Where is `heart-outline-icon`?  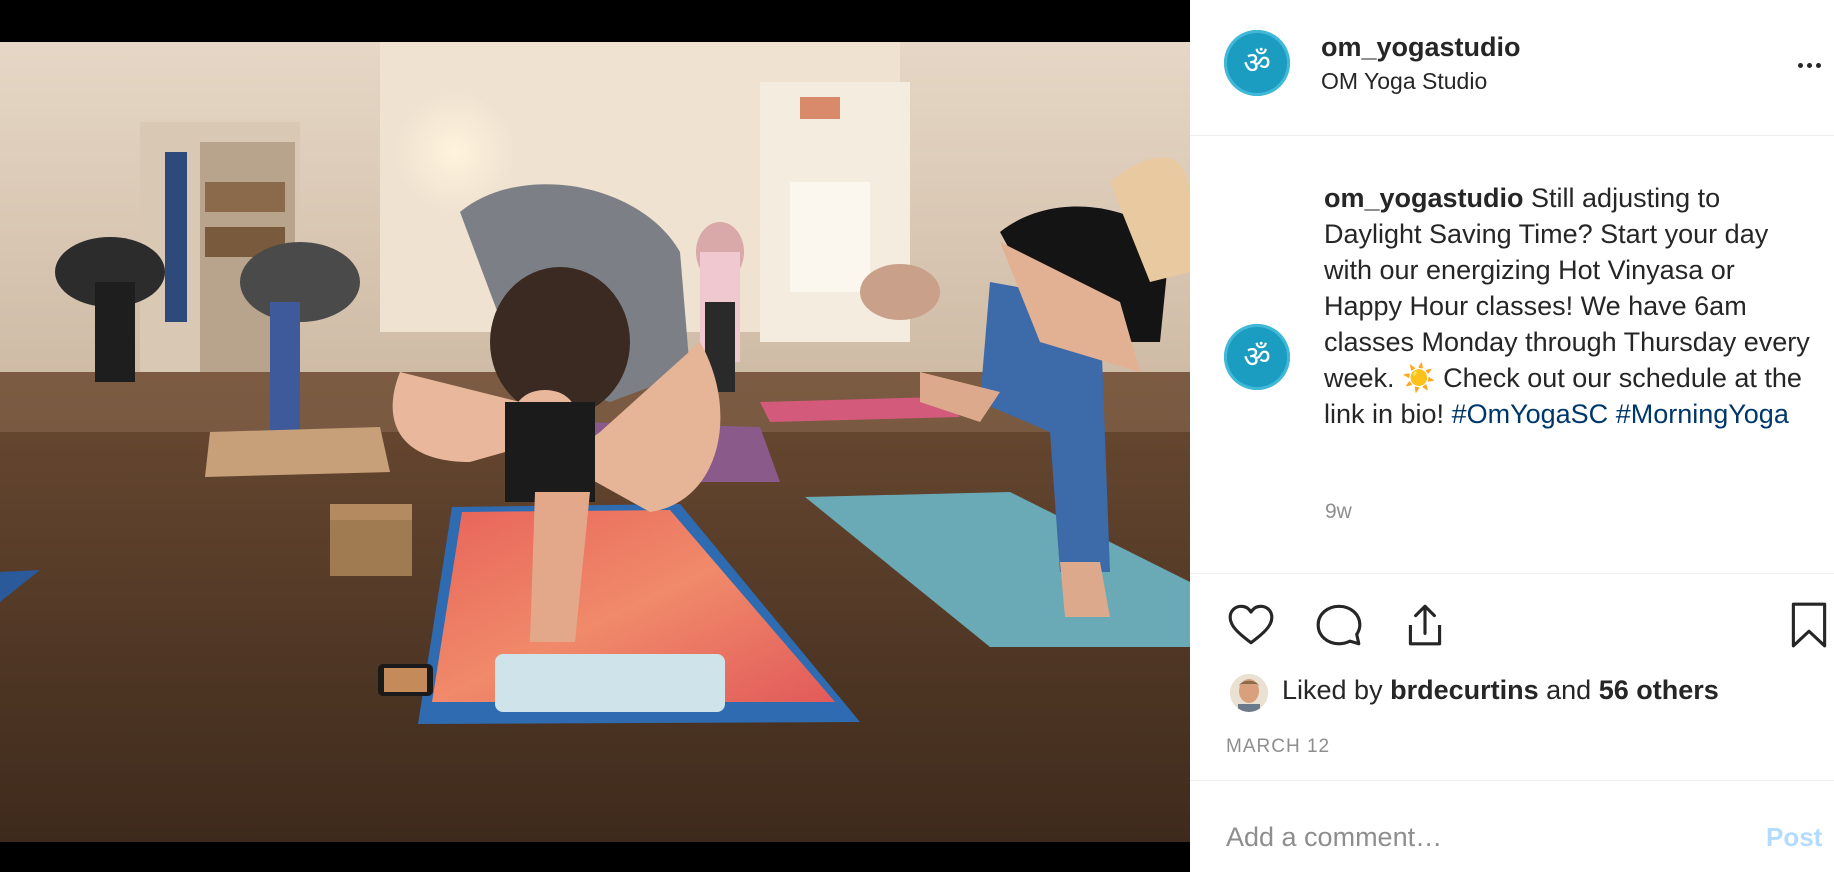 heart-outline-icon is located at coordinates (1251, 624).